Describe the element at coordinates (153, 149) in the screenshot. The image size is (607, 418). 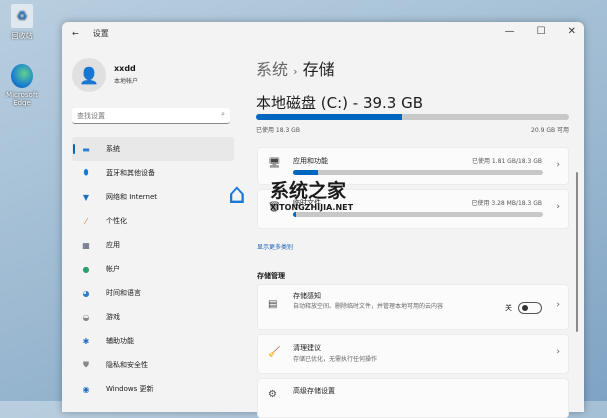
I see `sidebar-item: ▬ 系统` at that location.